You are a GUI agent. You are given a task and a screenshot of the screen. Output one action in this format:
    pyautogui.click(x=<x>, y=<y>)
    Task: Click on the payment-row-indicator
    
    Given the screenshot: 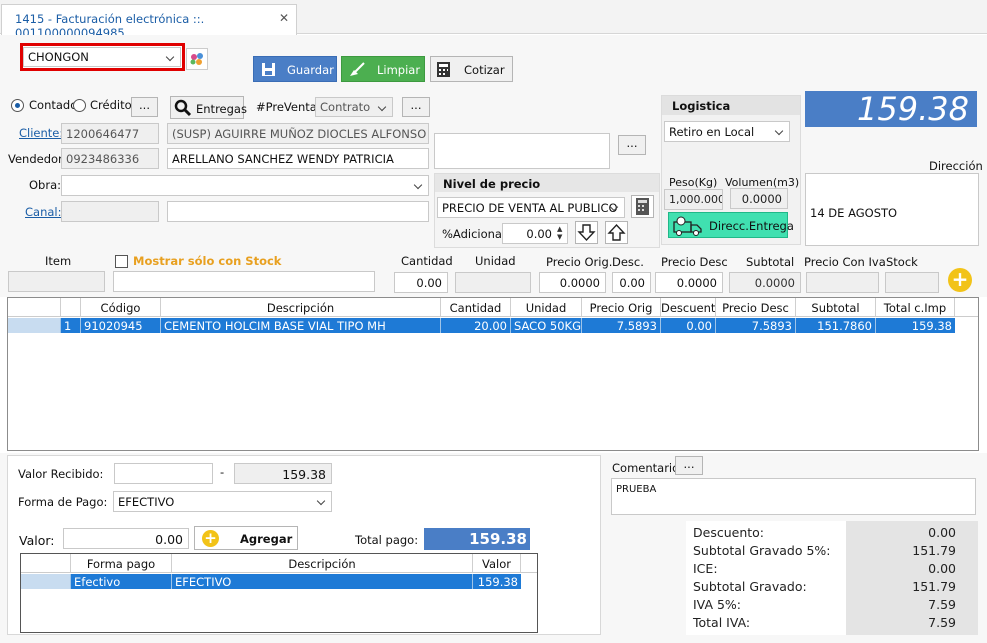 What is the action you would take?
    pyautogui.click(x=45, y=581)
    